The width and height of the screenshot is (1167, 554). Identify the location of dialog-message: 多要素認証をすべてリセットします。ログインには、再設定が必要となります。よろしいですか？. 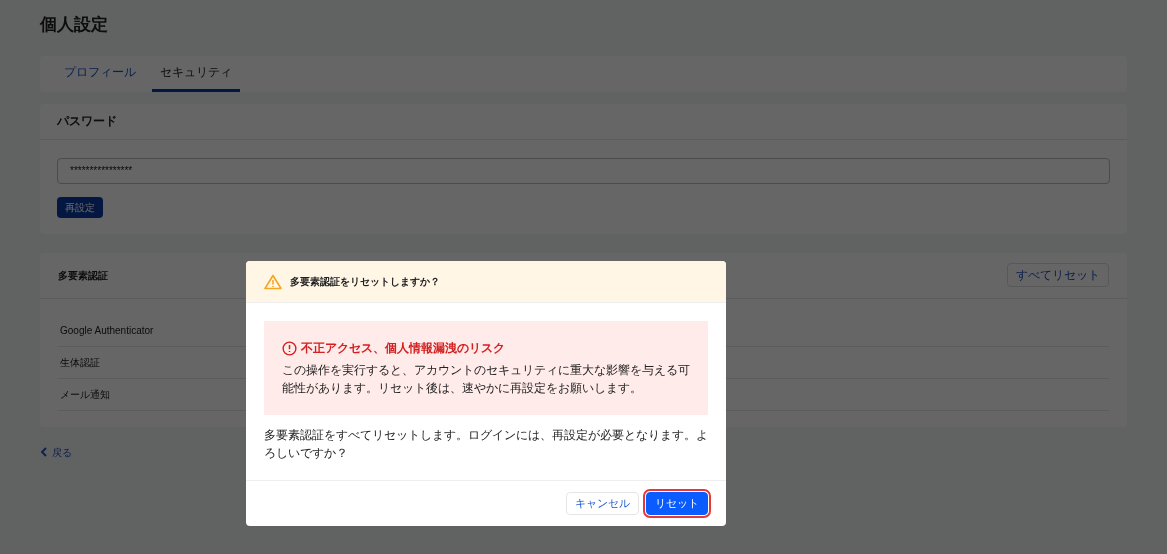
(486, 444).